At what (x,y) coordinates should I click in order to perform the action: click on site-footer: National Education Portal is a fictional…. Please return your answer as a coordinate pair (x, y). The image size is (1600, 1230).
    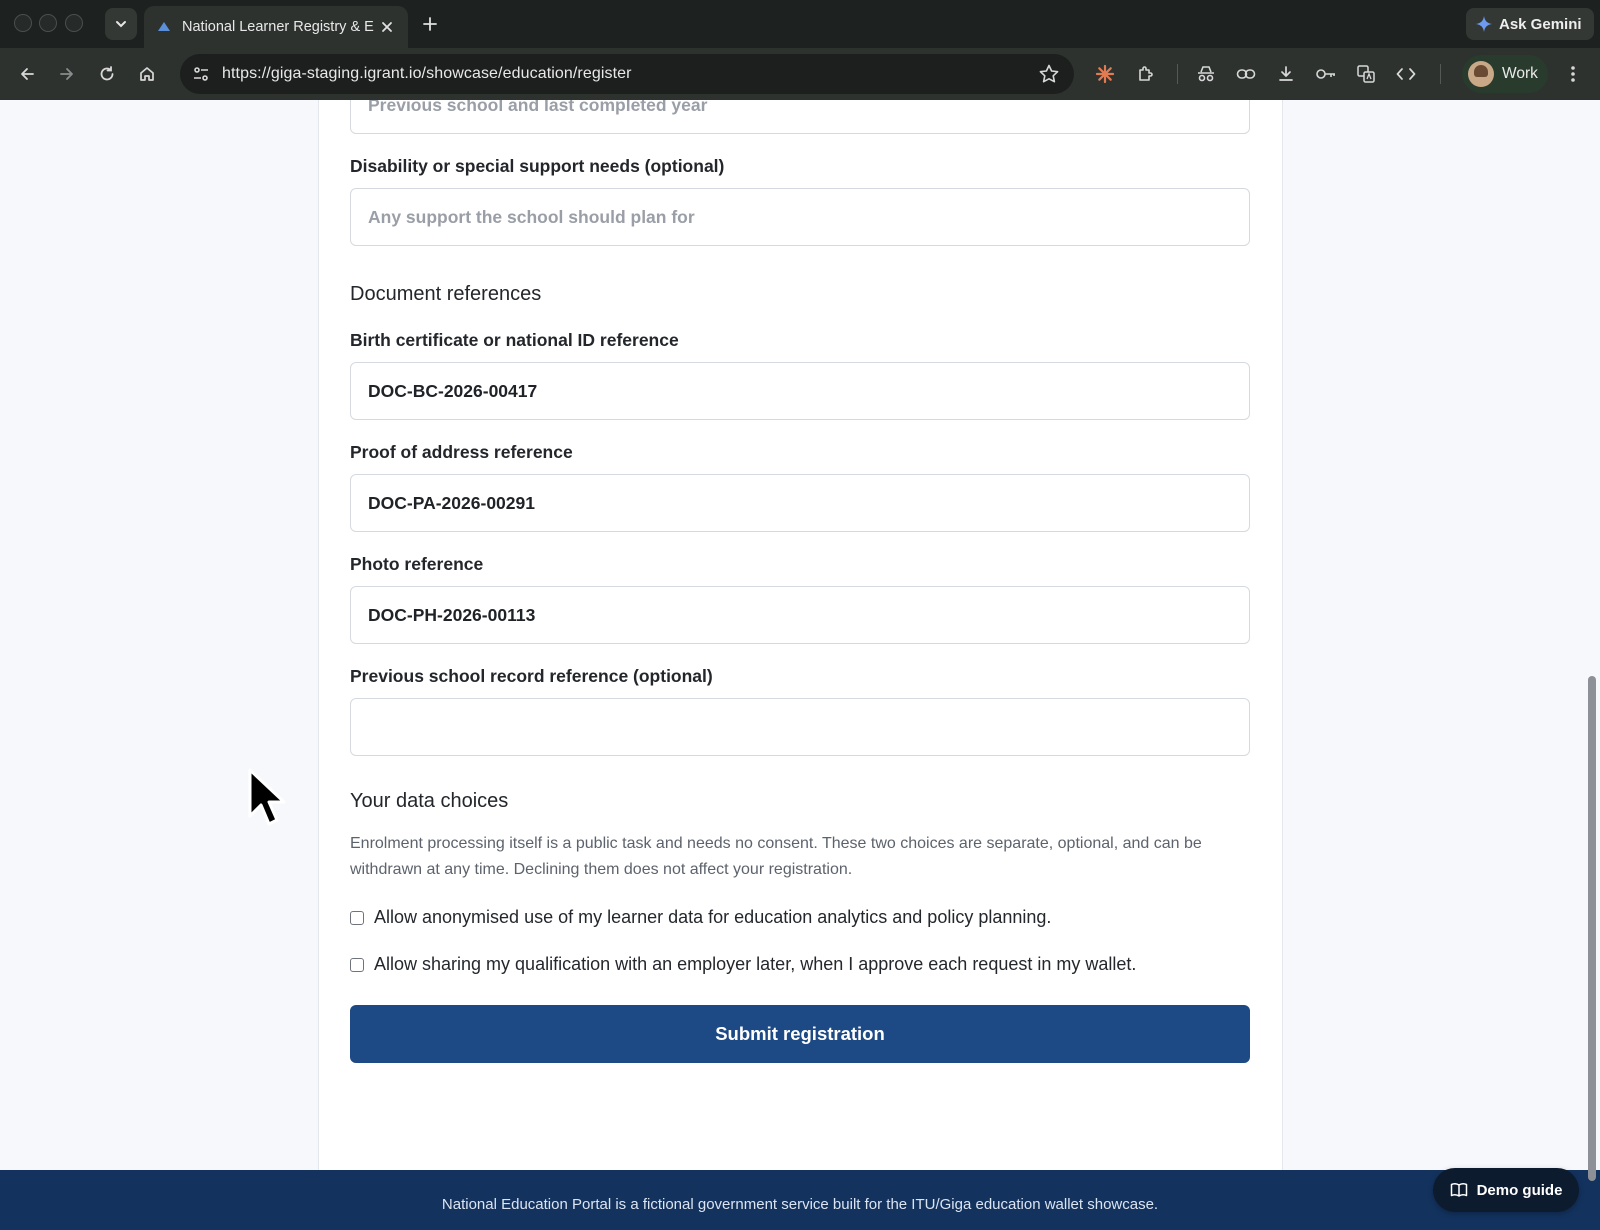
    Looking at the image, I should click on (800, 1200).